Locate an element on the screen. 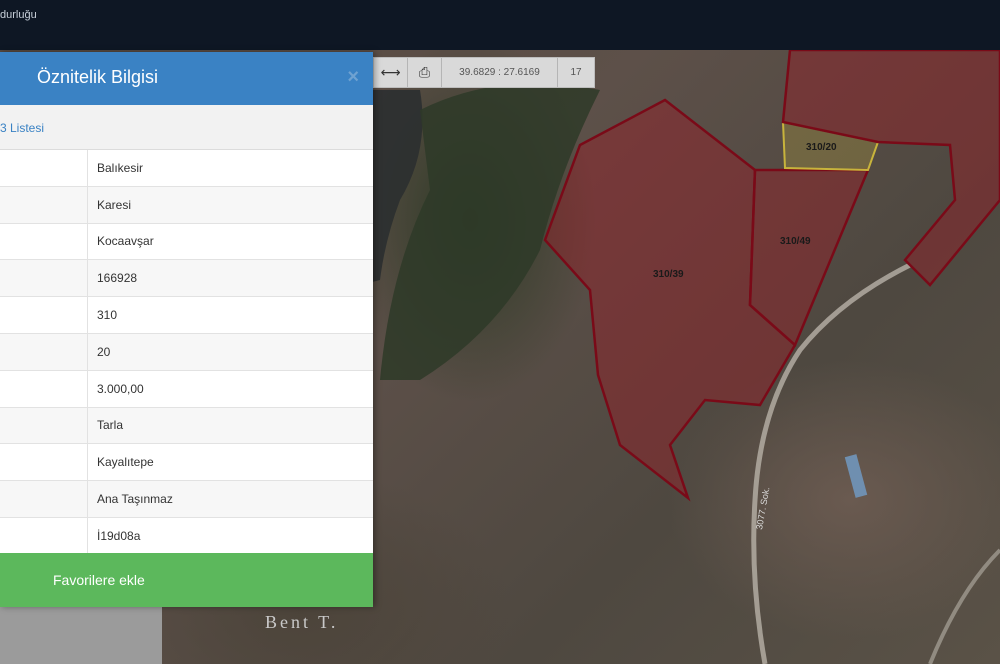 The width and height of the screenshot is (1000, 664). table-row: Karesi is located at coordinates (186, 205).